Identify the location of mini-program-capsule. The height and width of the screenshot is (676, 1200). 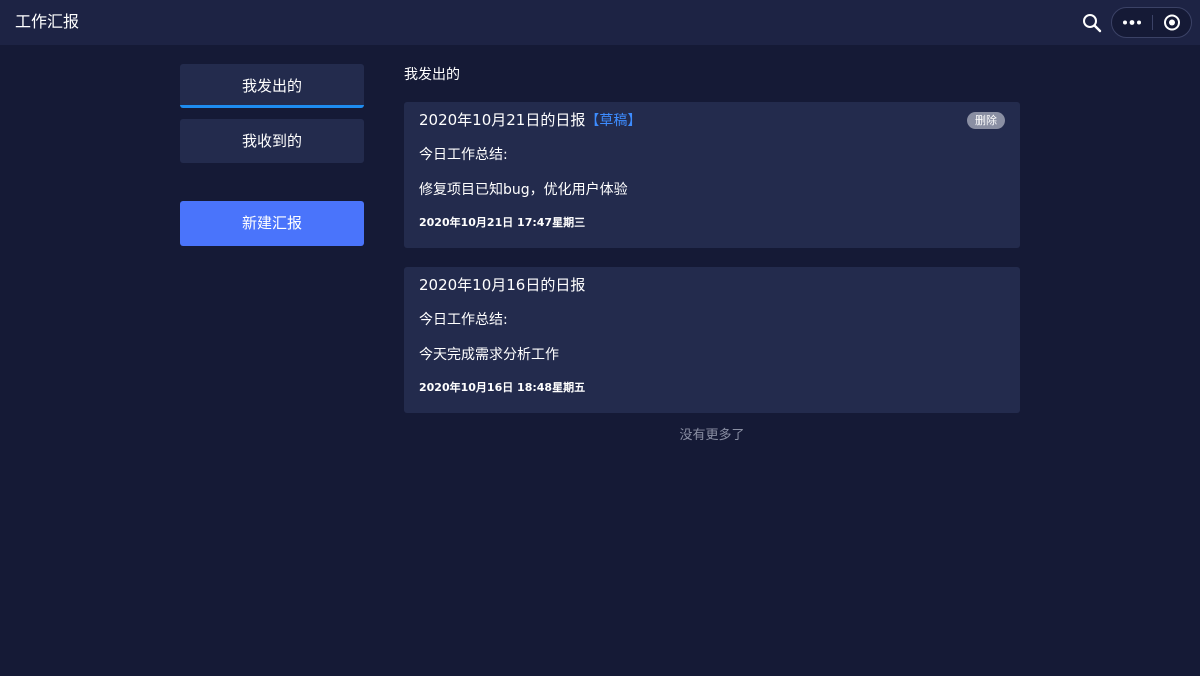
(1151, 22).